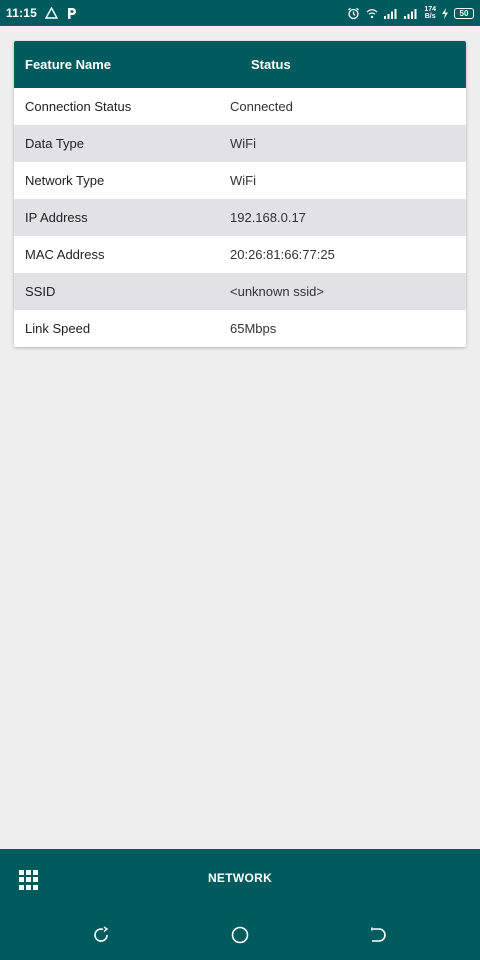 The image size is (480, 960). What do you see at coordinates (52, 13) in the screenshot?
I see `warning-icon` at bounding box center [52, 13].